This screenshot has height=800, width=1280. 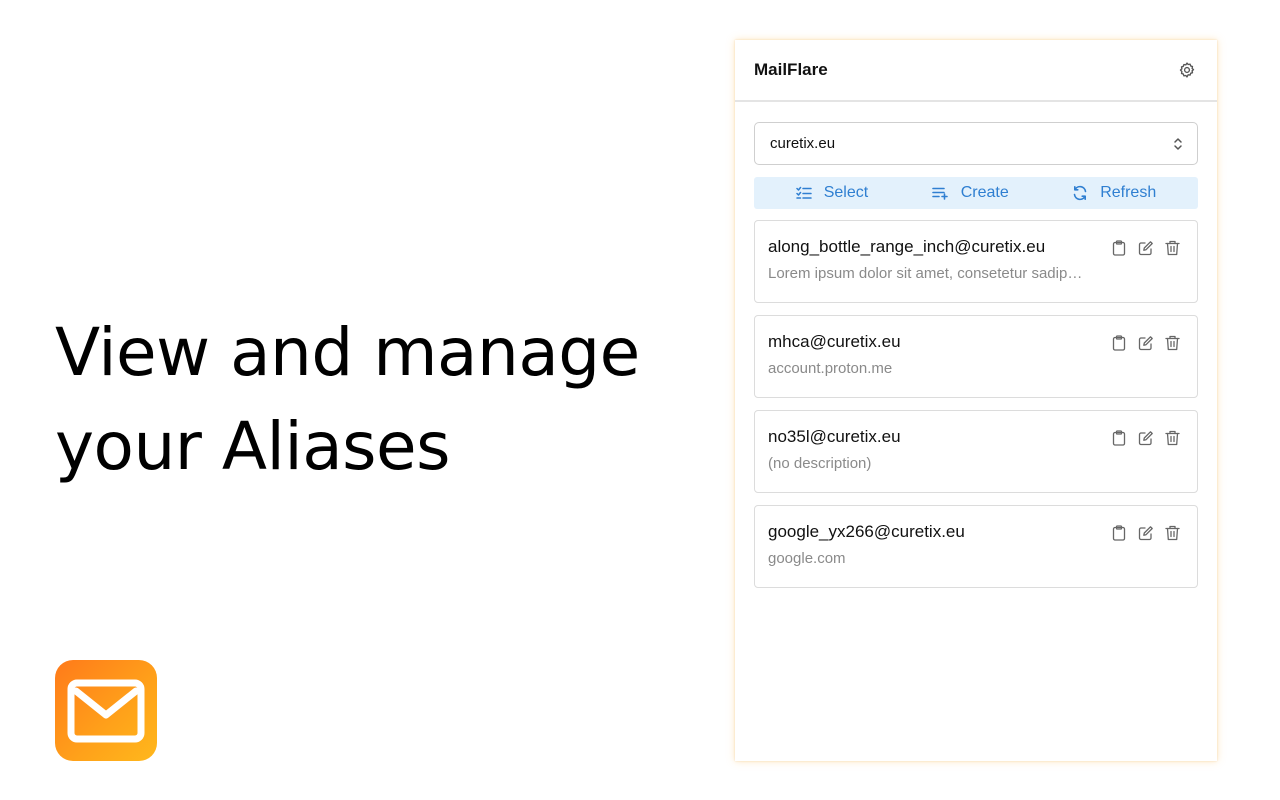 I want to click on create-button-label: Create, so click(x=984, y=192).